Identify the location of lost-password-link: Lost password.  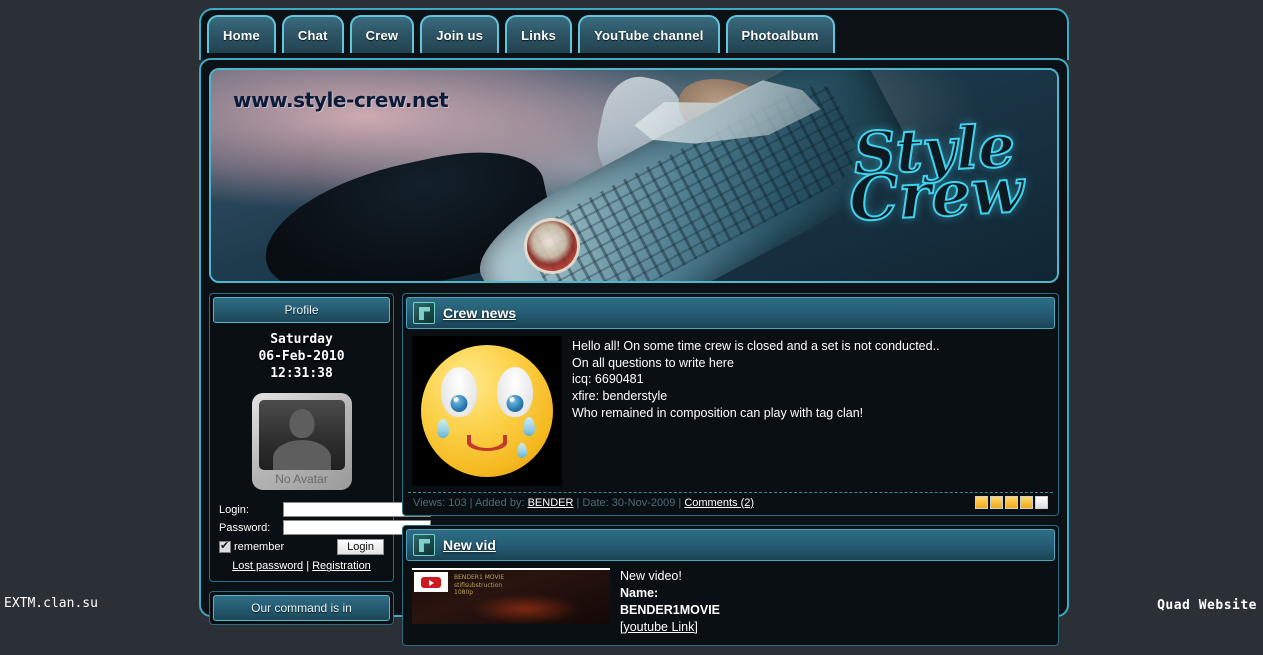
(267, 566).